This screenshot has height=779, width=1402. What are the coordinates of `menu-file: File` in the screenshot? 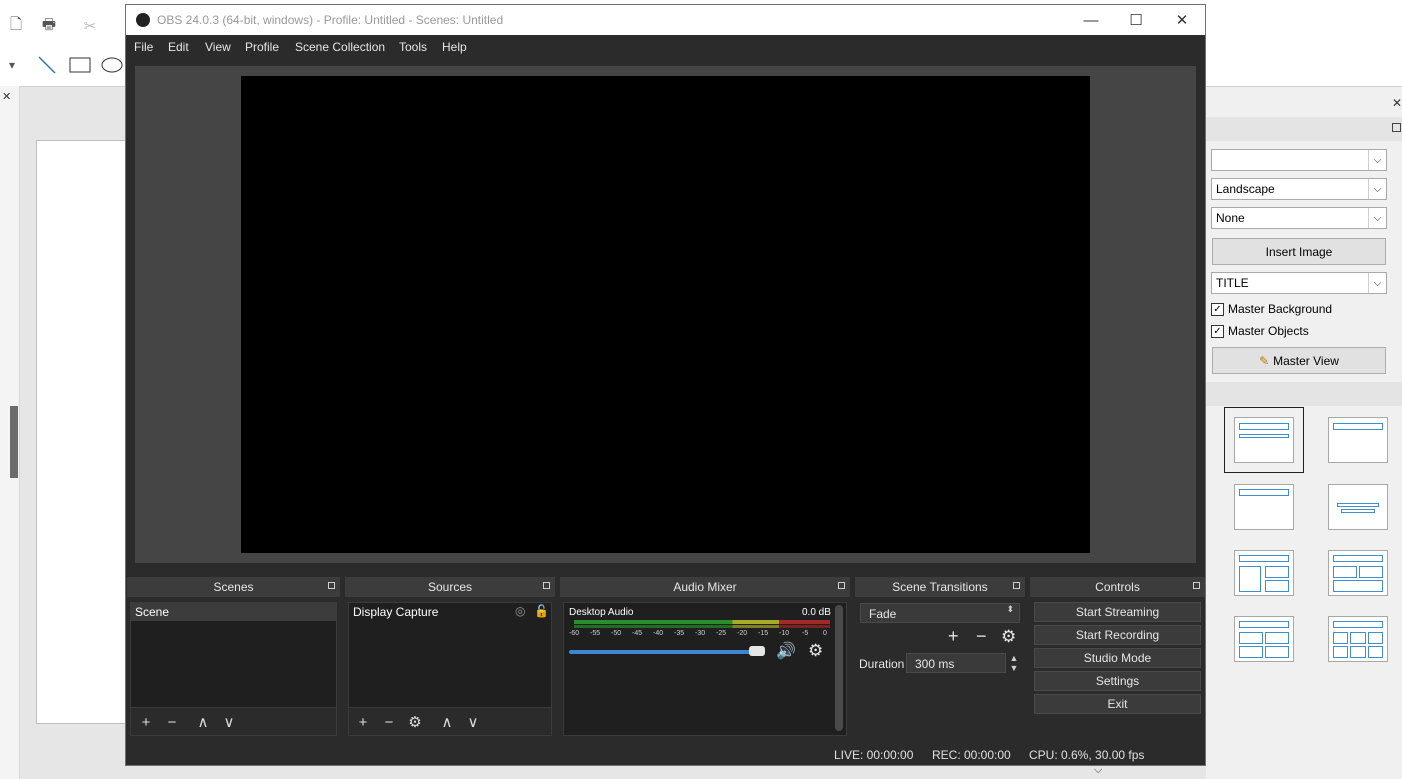 It's located at (143, 47).